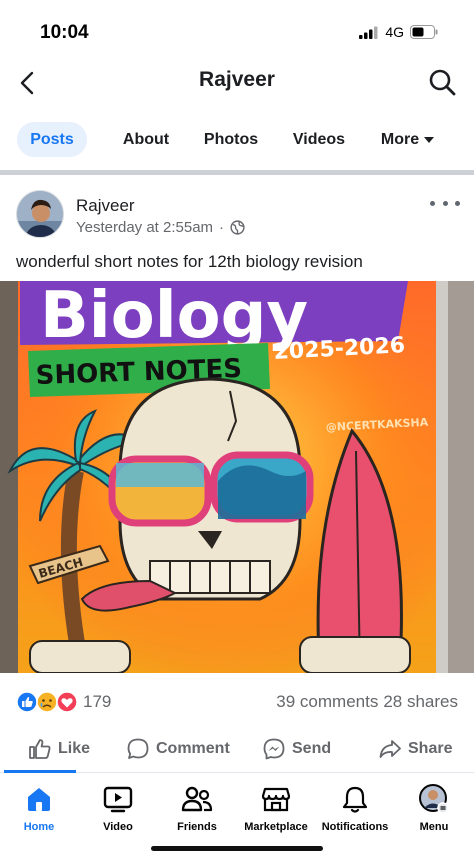  What do you see at coordinates (40, 771) in the screenshot?
I see `active-tab-indicator` at bounding box center [40, 771].